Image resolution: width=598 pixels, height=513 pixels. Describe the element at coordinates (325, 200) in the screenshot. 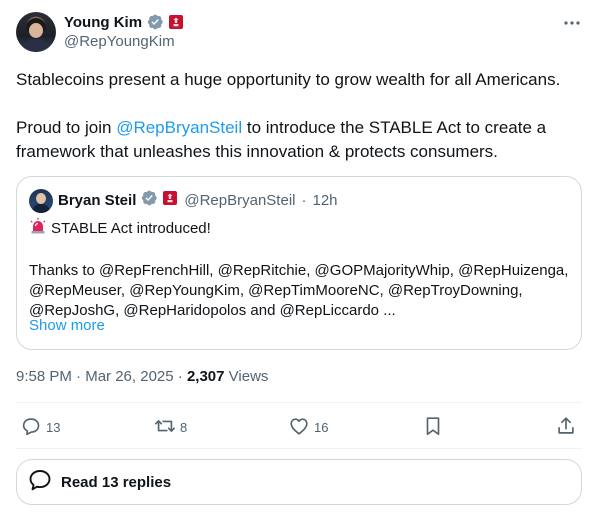

I see `quoted-timestamp: 12h` at that location.